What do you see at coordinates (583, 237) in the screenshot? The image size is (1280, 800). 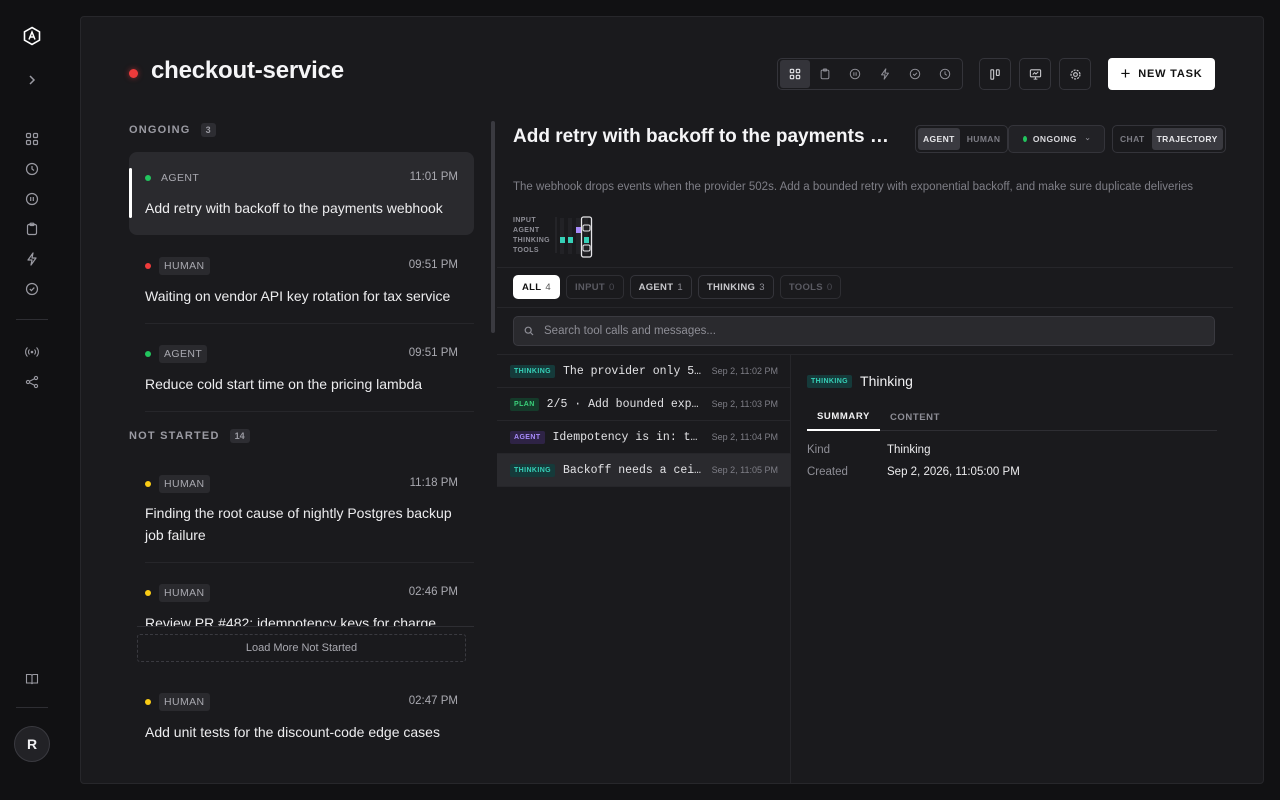 I see `trajectory-minimap` at bounding box center [583, 237].